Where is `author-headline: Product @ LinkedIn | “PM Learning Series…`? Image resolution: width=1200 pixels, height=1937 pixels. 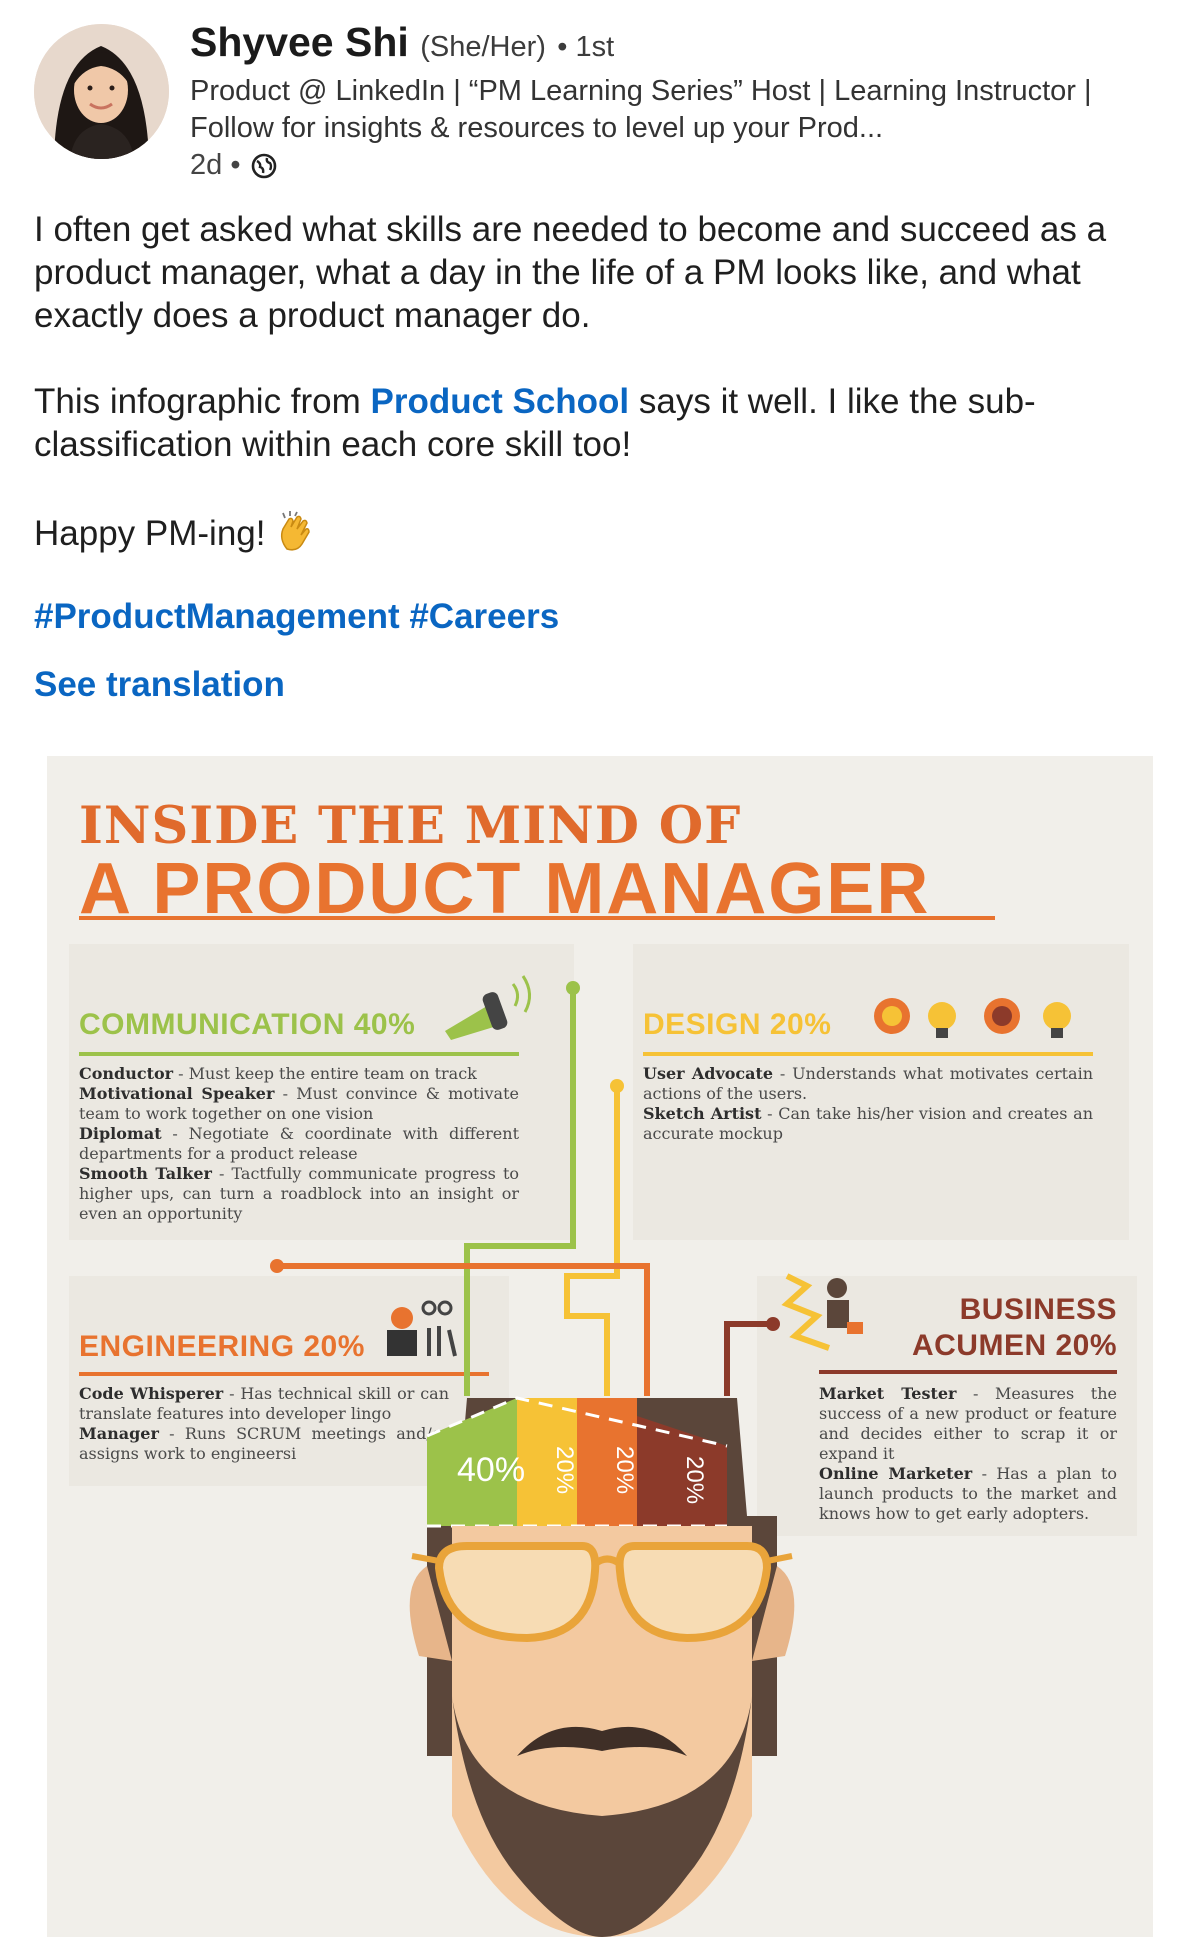 author-headline: Product @ LinkedIn | “PM Learning Series… is located at coordinates (641, 109).